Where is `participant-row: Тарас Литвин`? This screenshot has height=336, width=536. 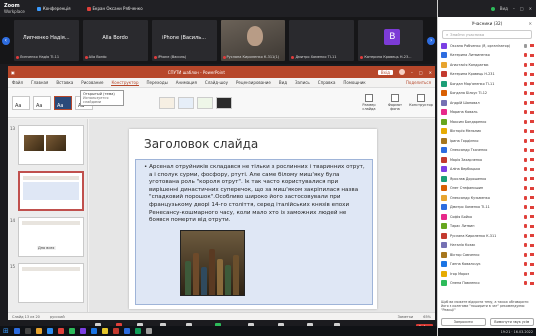
participant-row: Тарас Литвин is located at coordinates (487, 227).